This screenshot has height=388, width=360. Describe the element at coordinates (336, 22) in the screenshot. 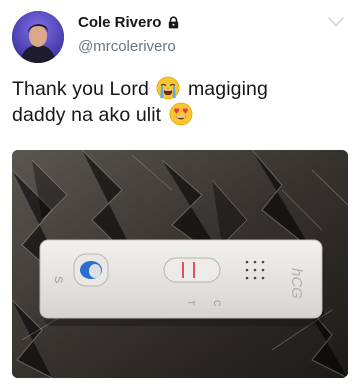

I see `chevron-down-icon` at that location.